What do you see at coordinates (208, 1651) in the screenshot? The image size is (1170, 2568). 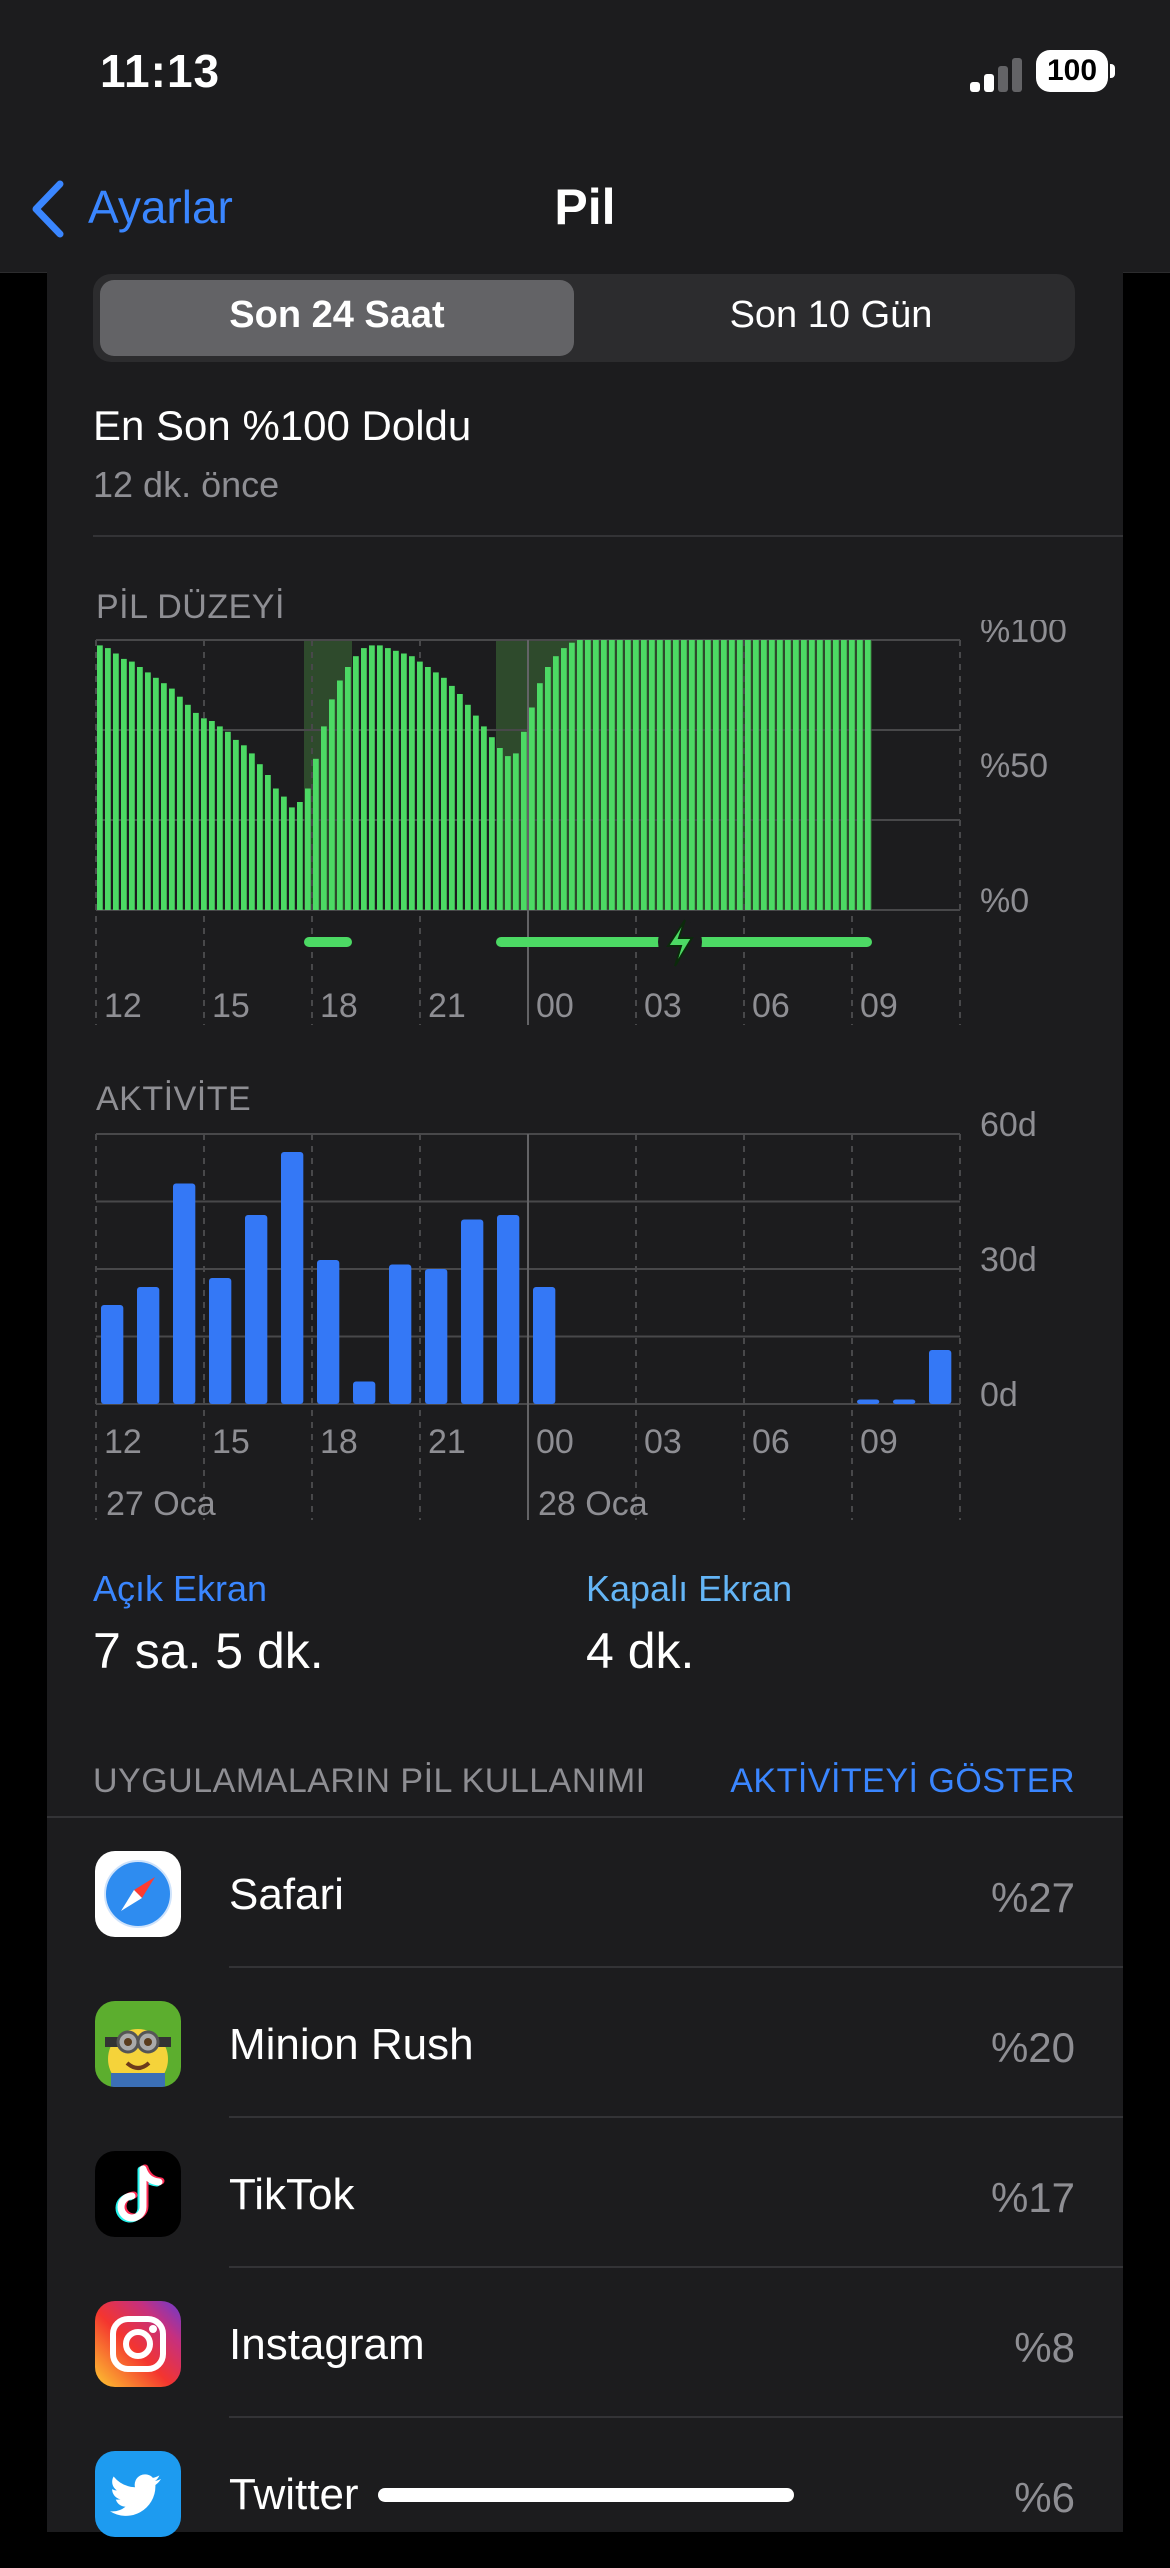 I see `screen-on-value: 7 sa. 5 dk.` at bounding box center [208, 1651].